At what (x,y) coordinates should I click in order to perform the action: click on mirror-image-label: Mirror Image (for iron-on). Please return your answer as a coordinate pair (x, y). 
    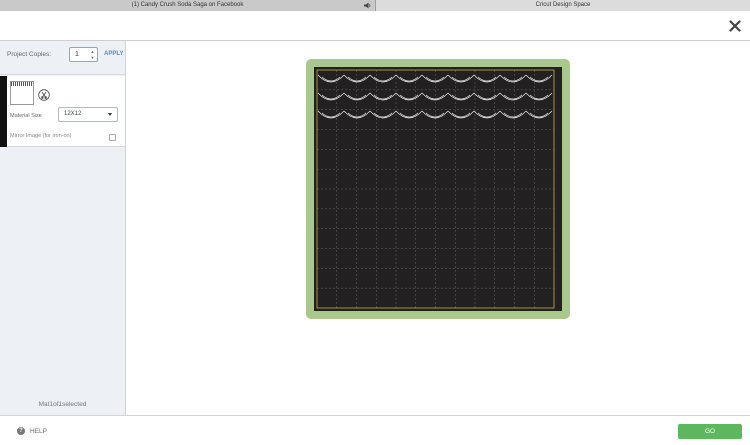
    Looking at the image, I should click on (41, 136).